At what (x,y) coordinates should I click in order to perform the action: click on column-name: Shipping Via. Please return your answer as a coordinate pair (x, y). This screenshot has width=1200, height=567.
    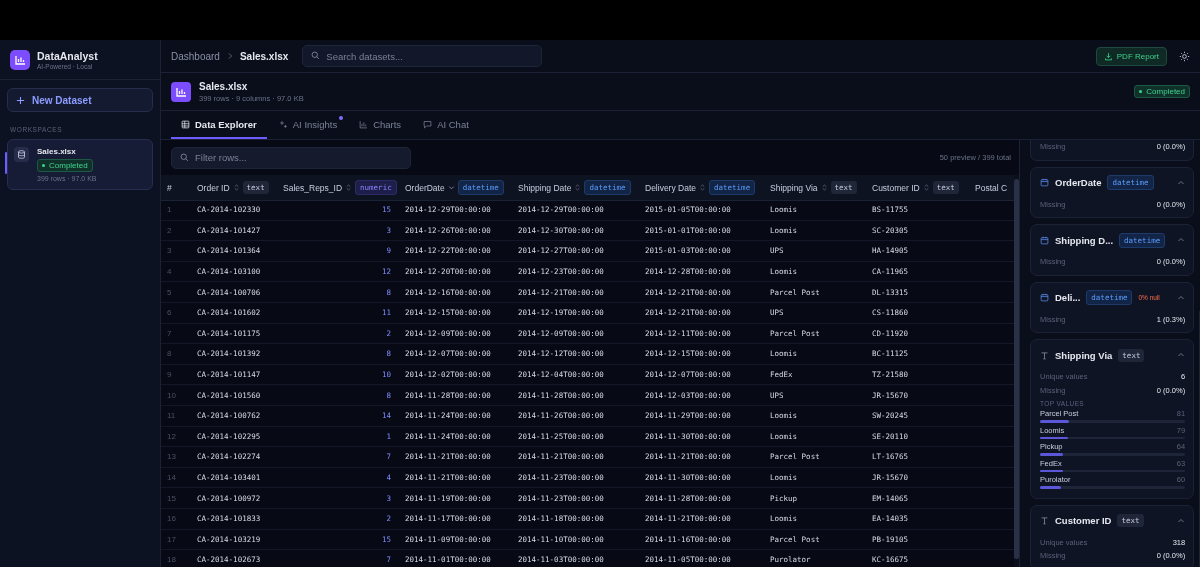
    Looking at the image, I should click on (1084, 355).